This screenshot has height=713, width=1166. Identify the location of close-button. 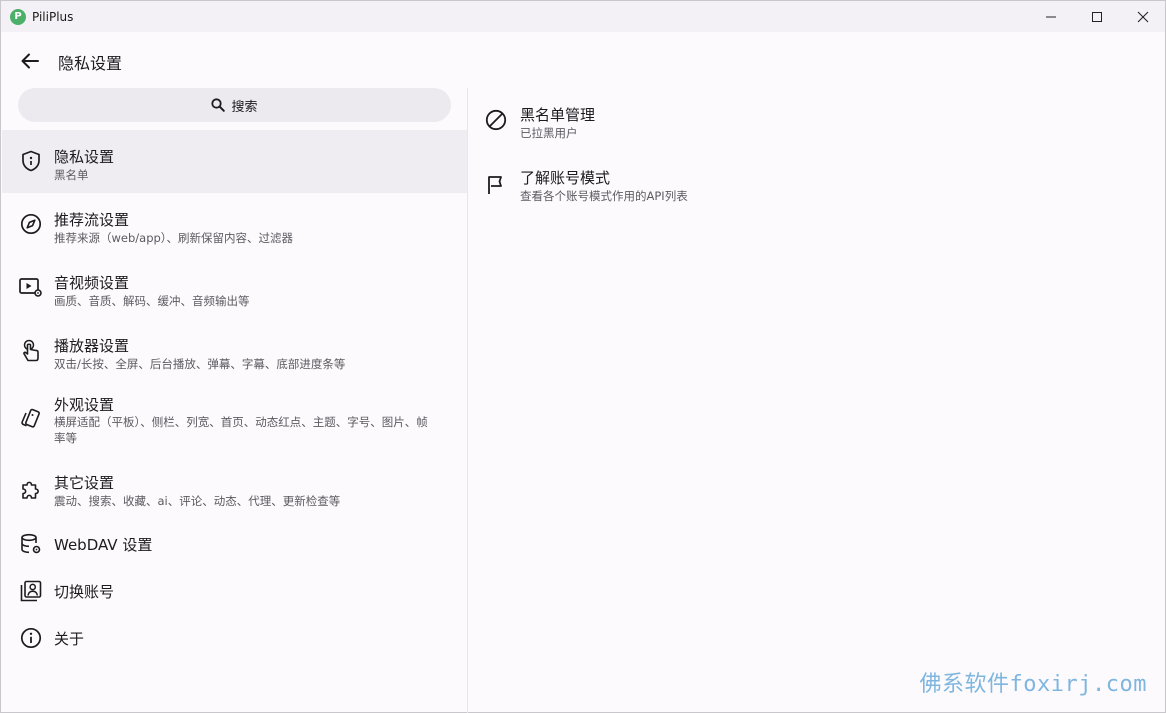
(1143, 16).